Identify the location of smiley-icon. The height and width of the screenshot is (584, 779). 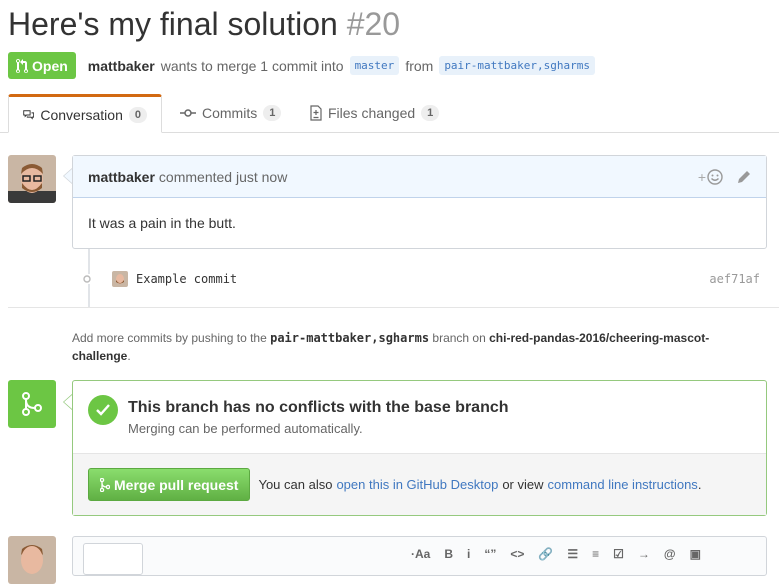
(715, 176).